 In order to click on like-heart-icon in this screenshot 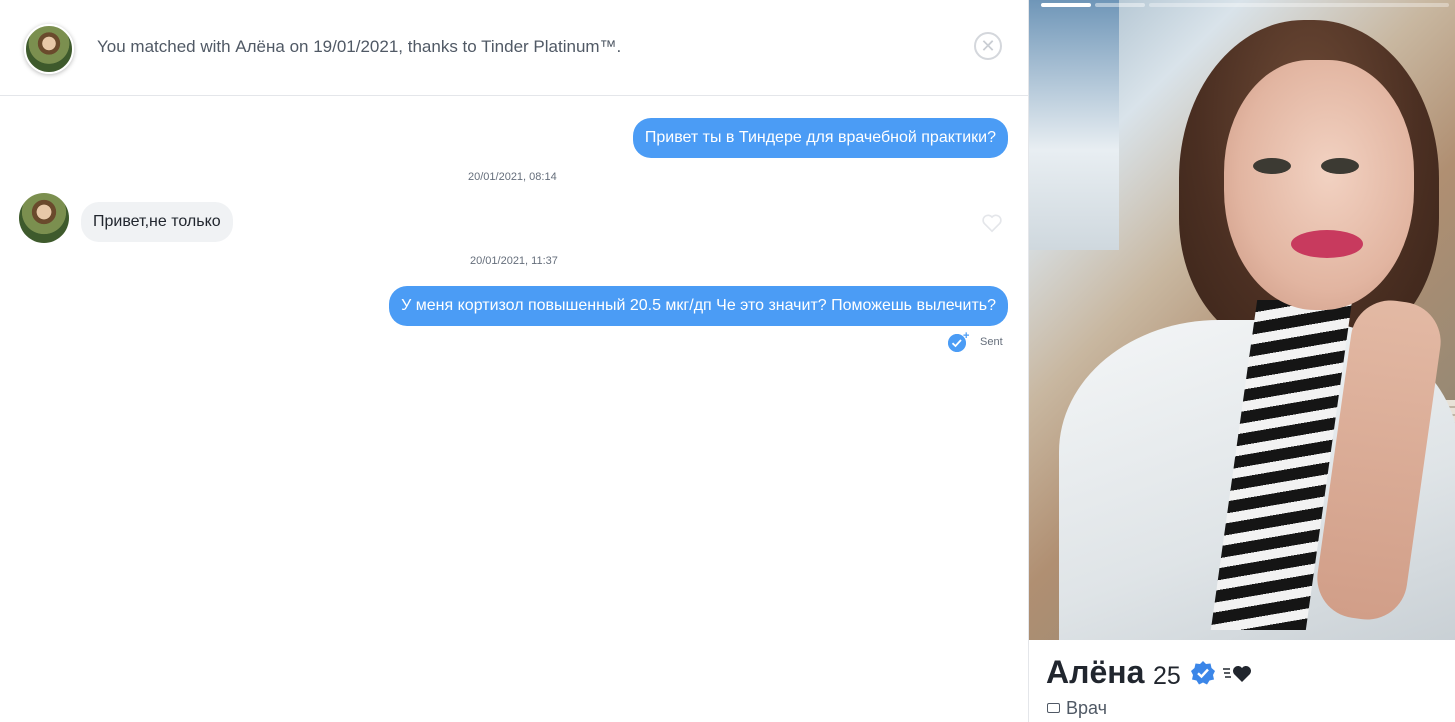, I will do `click(992, 223)`.